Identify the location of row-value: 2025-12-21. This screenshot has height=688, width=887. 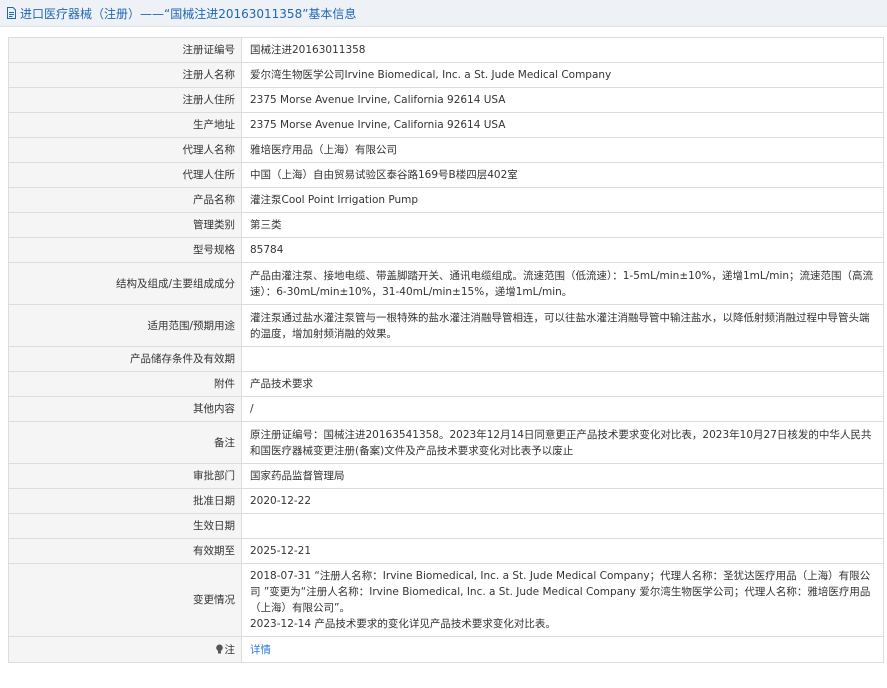
(562, 551).